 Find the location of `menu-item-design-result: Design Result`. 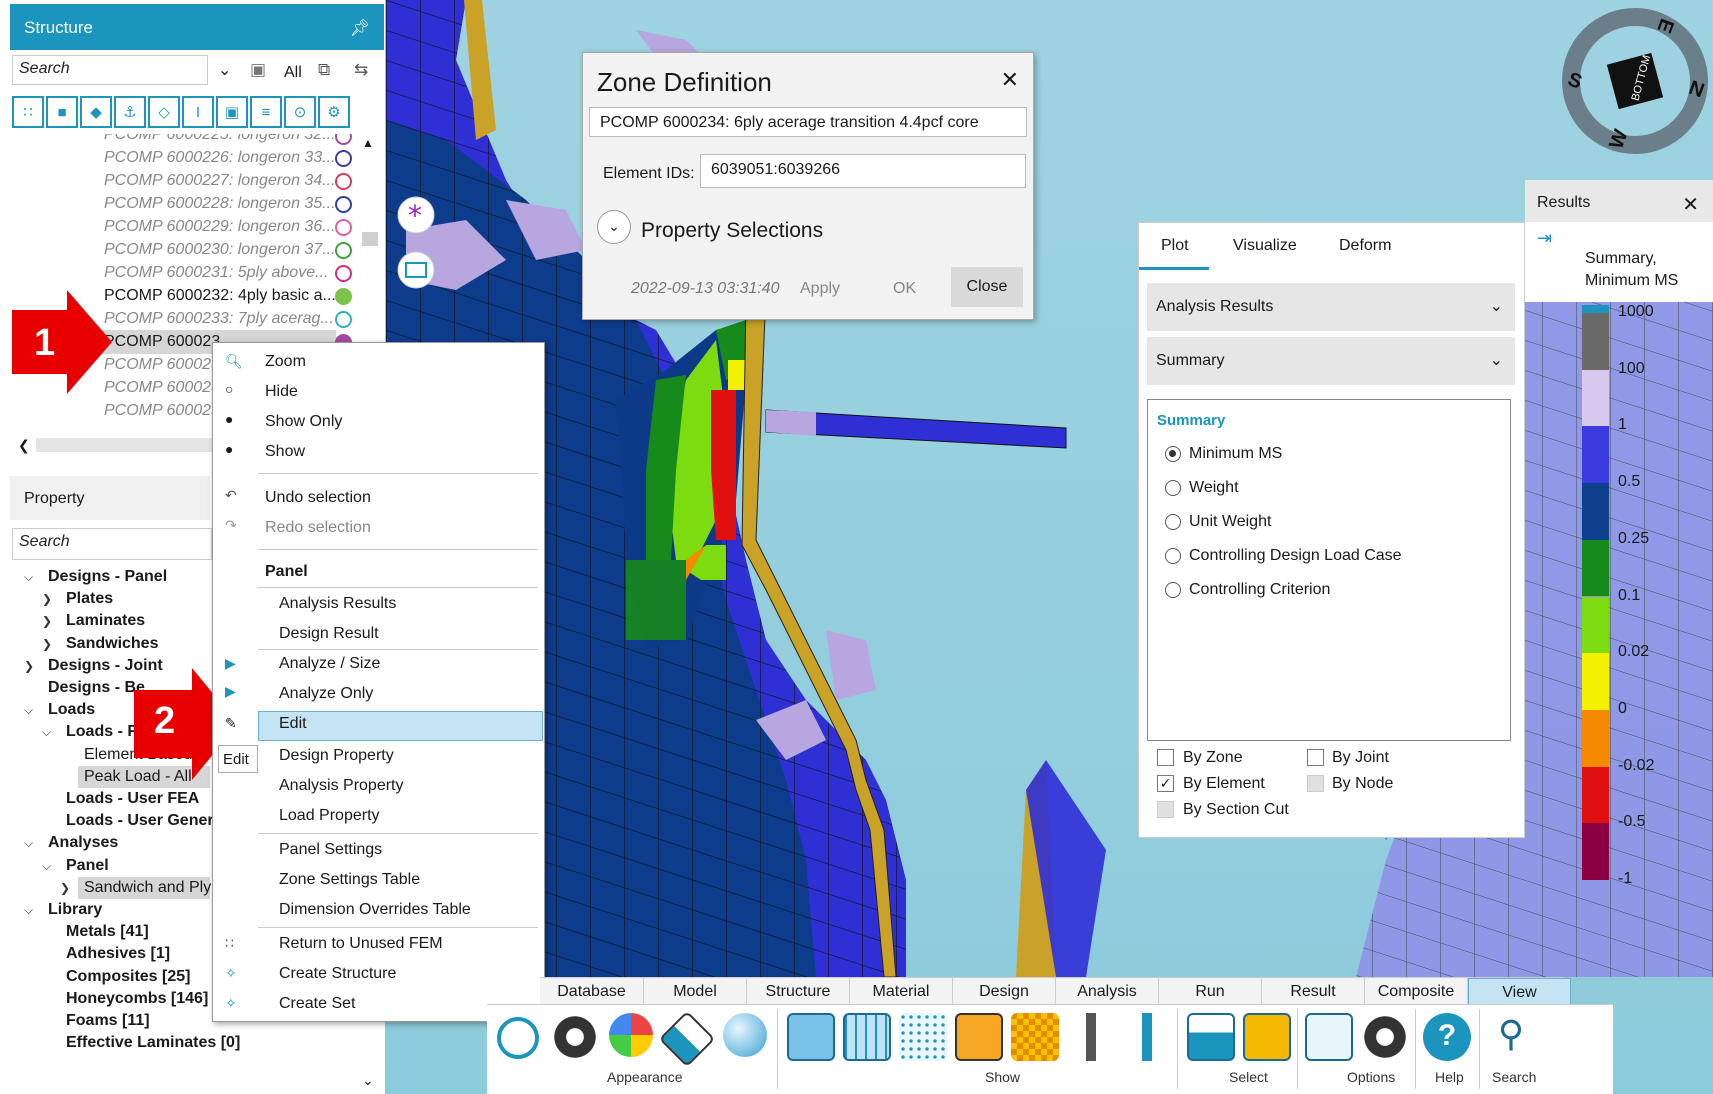

menu-item-design-result: Design Result is located at coordinates (329, 634).